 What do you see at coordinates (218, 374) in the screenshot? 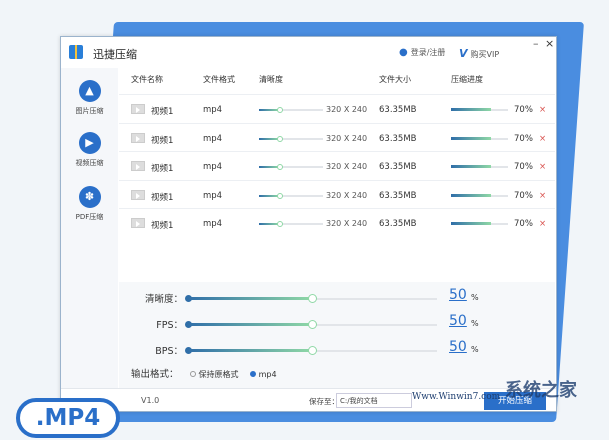
I see `option-label: 保持原格式` at bounding box center [218, 374].